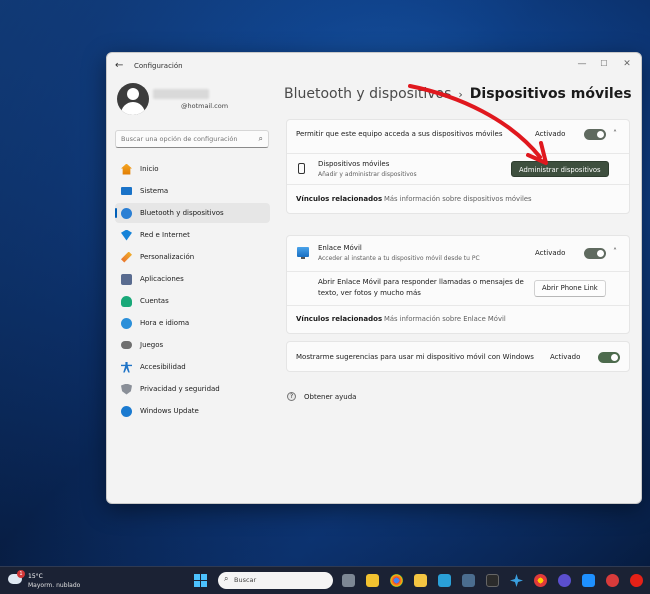 This screenshot has width=650, height=594. I want to click on sidebar-item-label: Cuentas, so click(154, 301).